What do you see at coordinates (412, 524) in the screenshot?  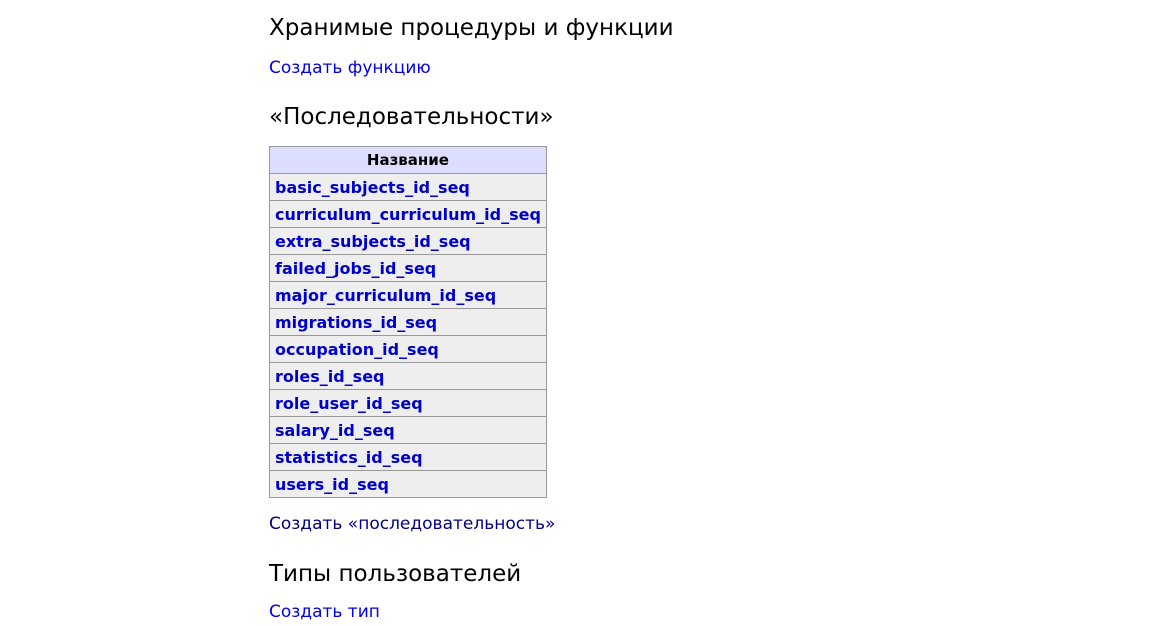 I see `create-sequence-link: Создать «последовательность»` at bounding box center [412, 524].